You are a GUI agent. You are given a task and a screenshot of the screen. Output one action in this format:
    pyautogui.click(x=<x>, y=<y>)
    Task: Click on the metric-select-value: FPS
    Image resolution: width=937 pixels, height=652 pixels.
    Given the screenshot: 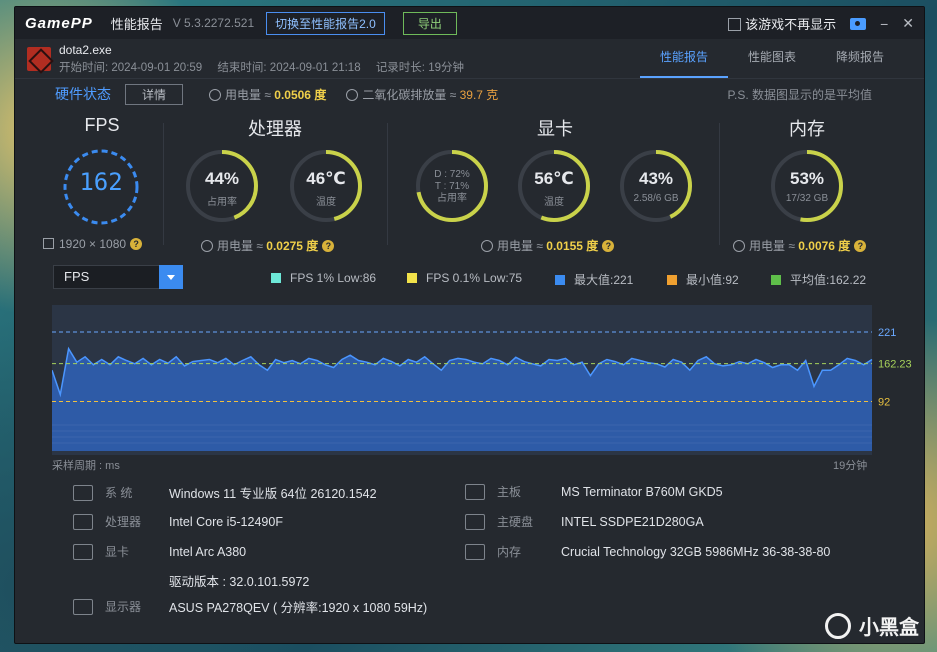 What is the action you would take?
    pyautogui.click(x=77, y=276)
    